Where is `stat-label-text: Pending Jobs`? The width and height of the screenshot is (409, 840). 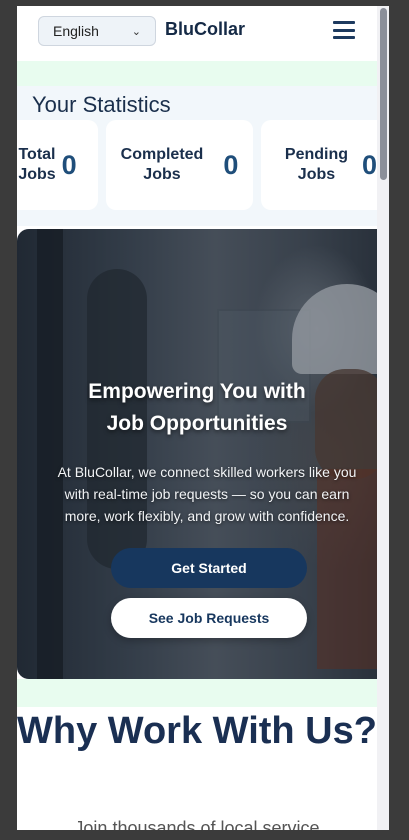 stat-label-text: Pending Jobs is located at coordinates (316, 164).